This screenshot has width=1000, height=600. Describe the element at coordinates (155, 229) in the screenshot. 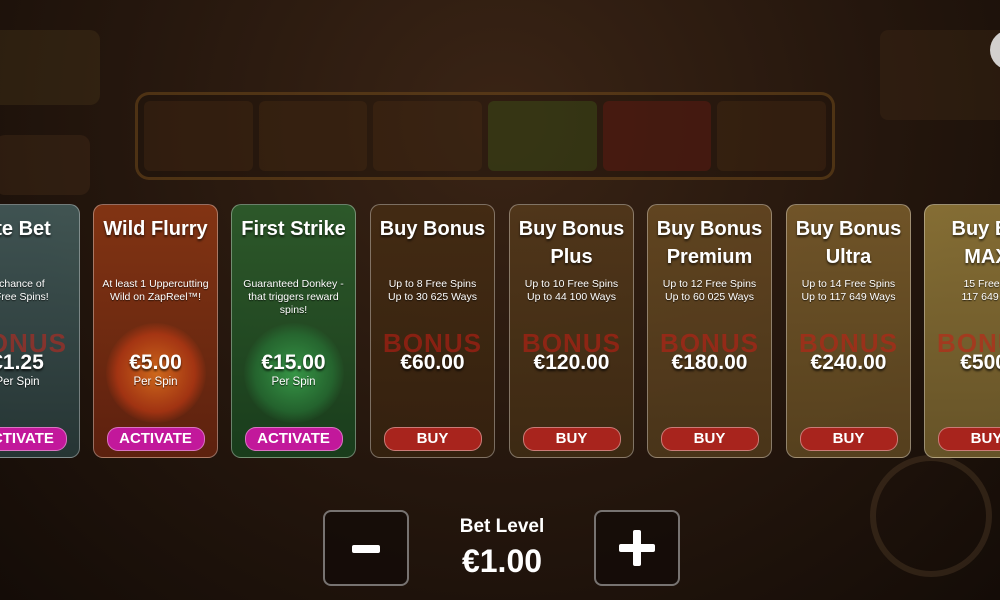

I see `card-title: Wild Flurry` at that location.